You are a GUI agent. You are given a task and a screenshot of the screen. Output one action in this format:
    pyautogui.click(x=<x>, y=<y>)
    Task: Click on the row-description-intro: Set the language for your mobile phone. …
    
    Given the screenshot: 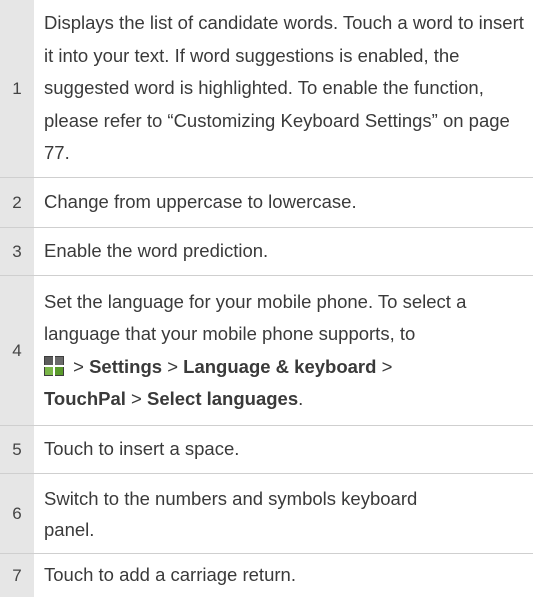 What is the action you would take?
    pyautogui.click(x=255, y=317)
    